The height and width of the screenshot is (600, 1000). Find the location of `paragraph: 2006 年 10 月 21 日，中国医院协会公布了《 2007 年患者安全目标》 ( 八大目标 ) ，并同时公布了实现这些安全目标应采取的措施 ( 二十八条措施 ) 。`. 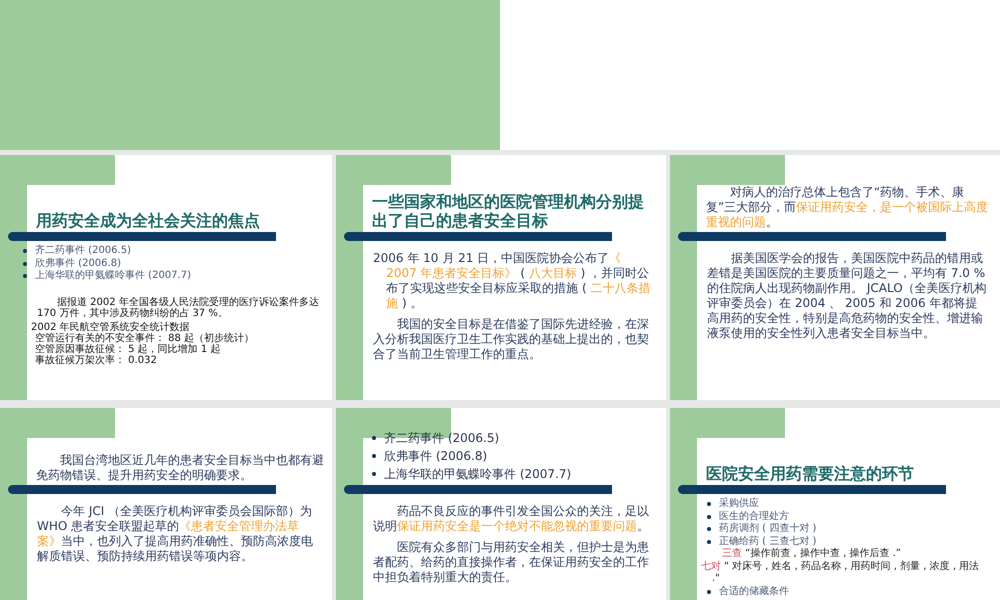

paragraph: 2006 年 10 月 21 日，中国医院协会公布了《 2007 年患者安全目标》 ( 八大目标 ) ，并同时公布了实现这些安全目标应采取的措施 ( 二十八条措施 ) 。 is located at coordinates (512, 281).